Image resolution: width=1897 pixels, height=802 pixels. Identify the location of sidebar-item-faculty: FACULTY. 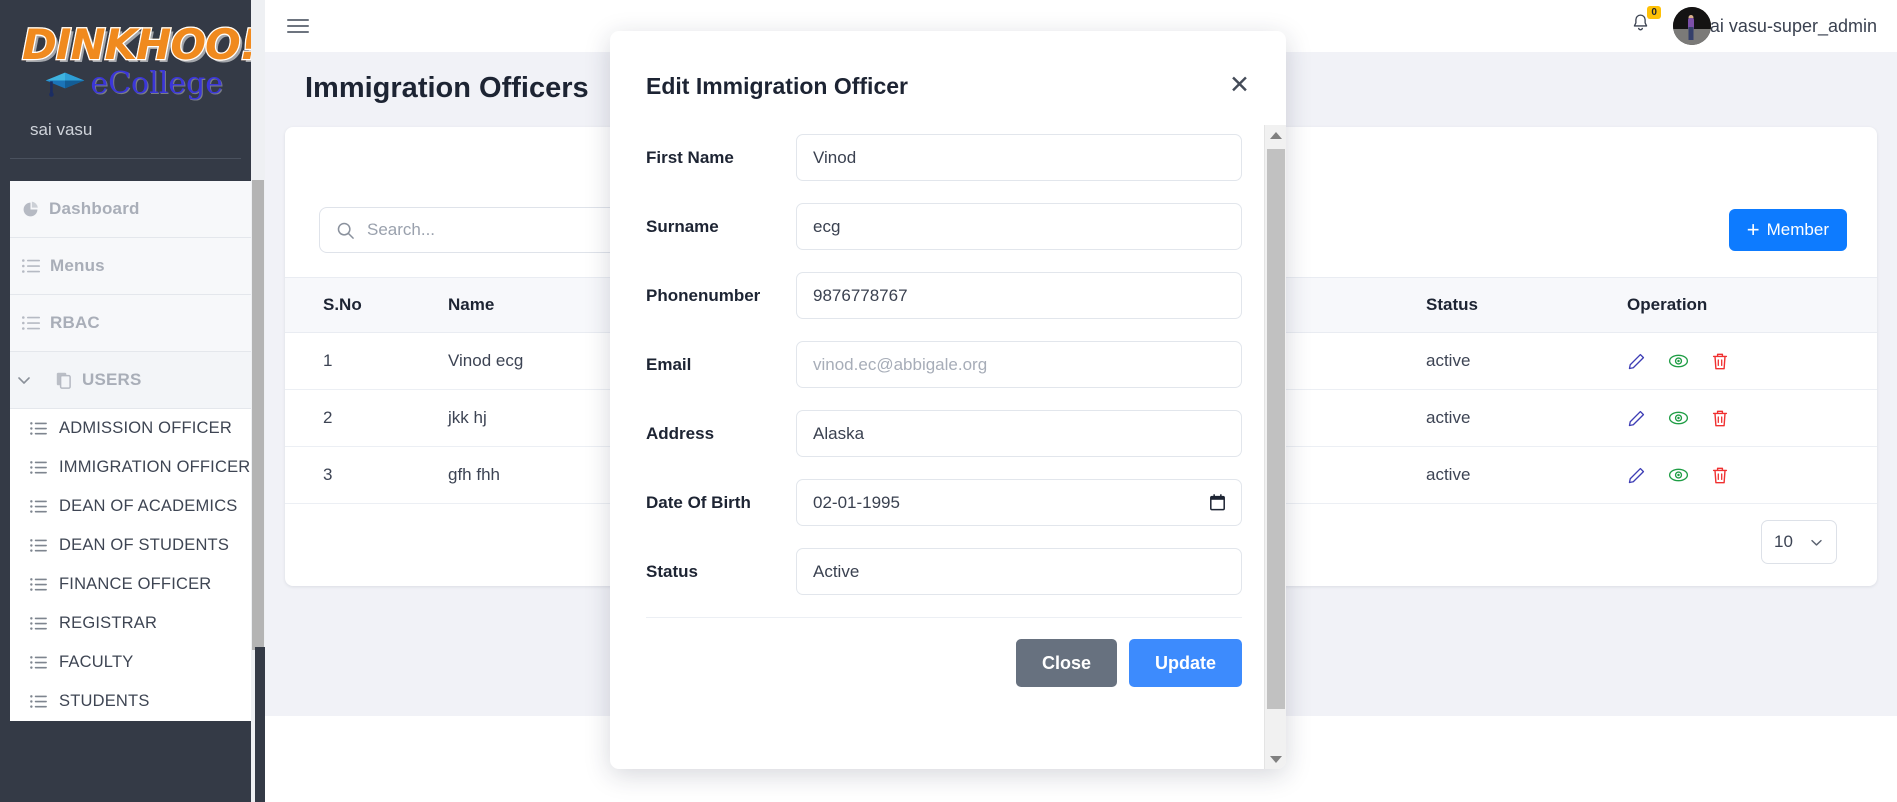
(125, 662).